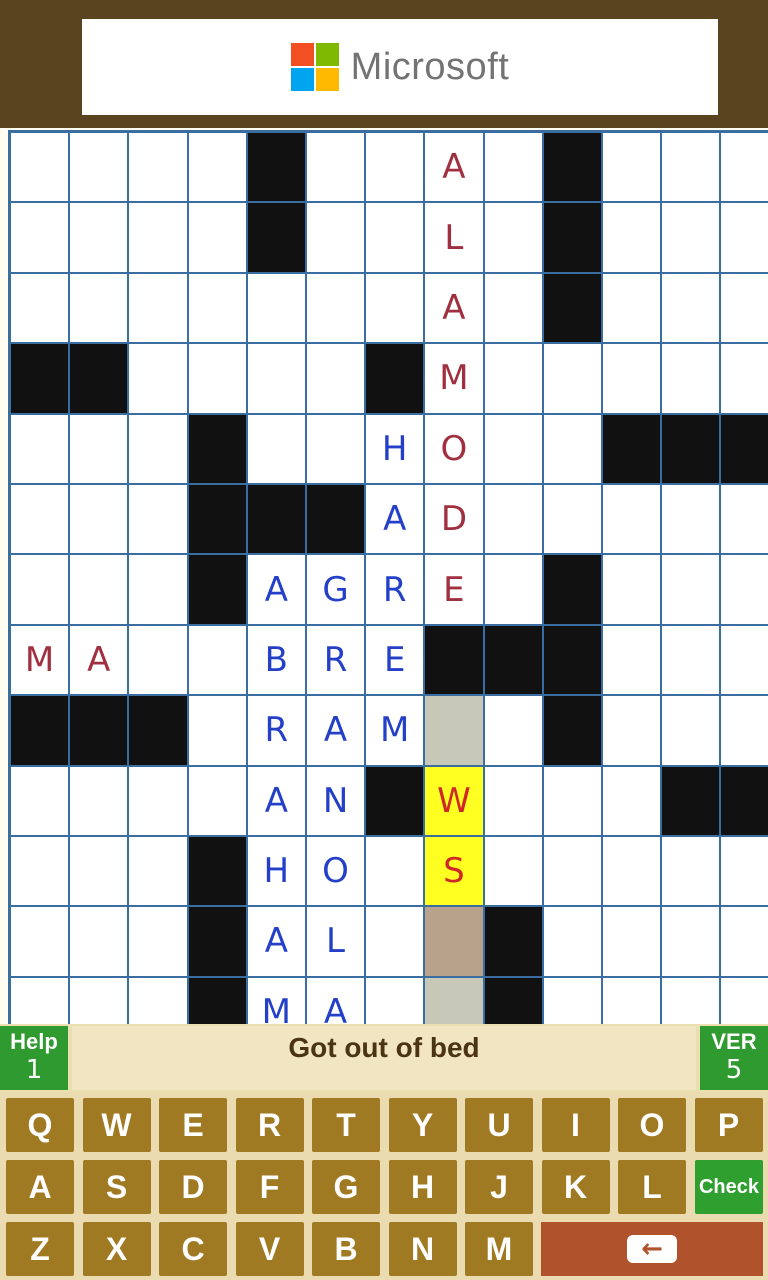  What do you see at coordinates (728, 1125) in the screenshot?
I see `key-p: P` at bounding box center [728, 1125].